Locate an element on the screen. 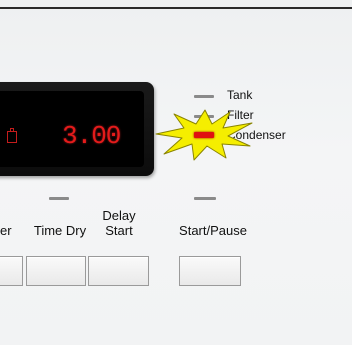  delay-start-label-line1: Delay is located at coordinates (119, 215).